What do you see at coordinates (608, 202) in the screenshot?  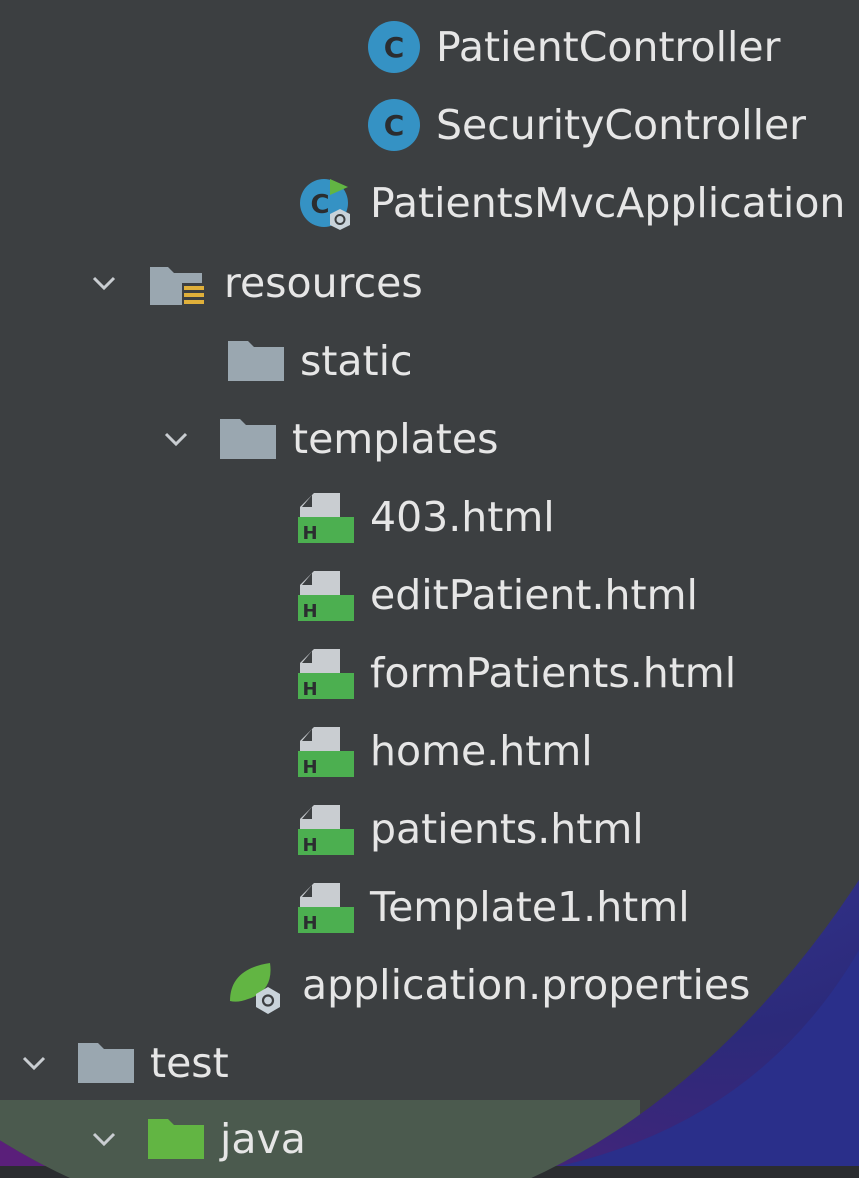 I see `tree-item-label: PatientsMvcApplication` at bounding box center [608, 202].